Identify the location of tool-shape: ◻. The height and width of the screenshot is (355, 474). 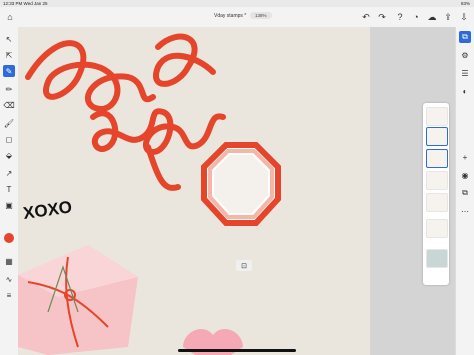
(9, 139).